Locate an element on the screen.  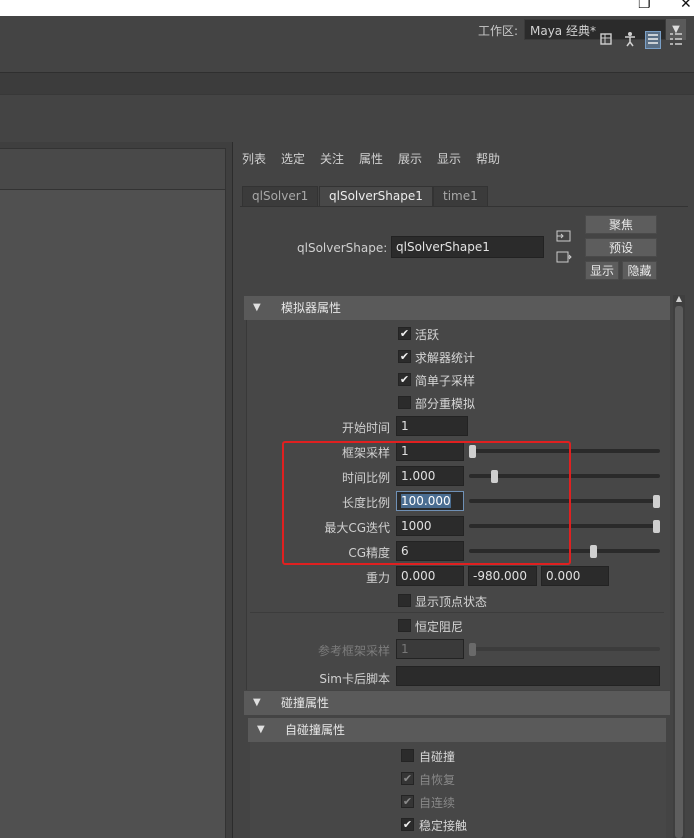
cg-accuracy-slider-handle is located at coordinates (594, 551).